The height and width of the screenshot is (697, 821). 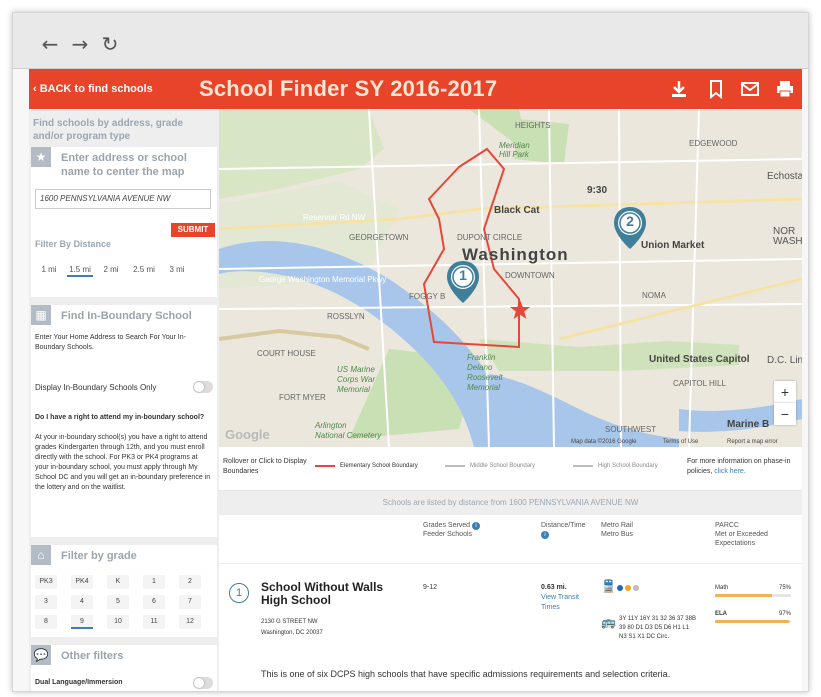 I want to click on school-marker-2-number: 2, so click(x=630, y=221).